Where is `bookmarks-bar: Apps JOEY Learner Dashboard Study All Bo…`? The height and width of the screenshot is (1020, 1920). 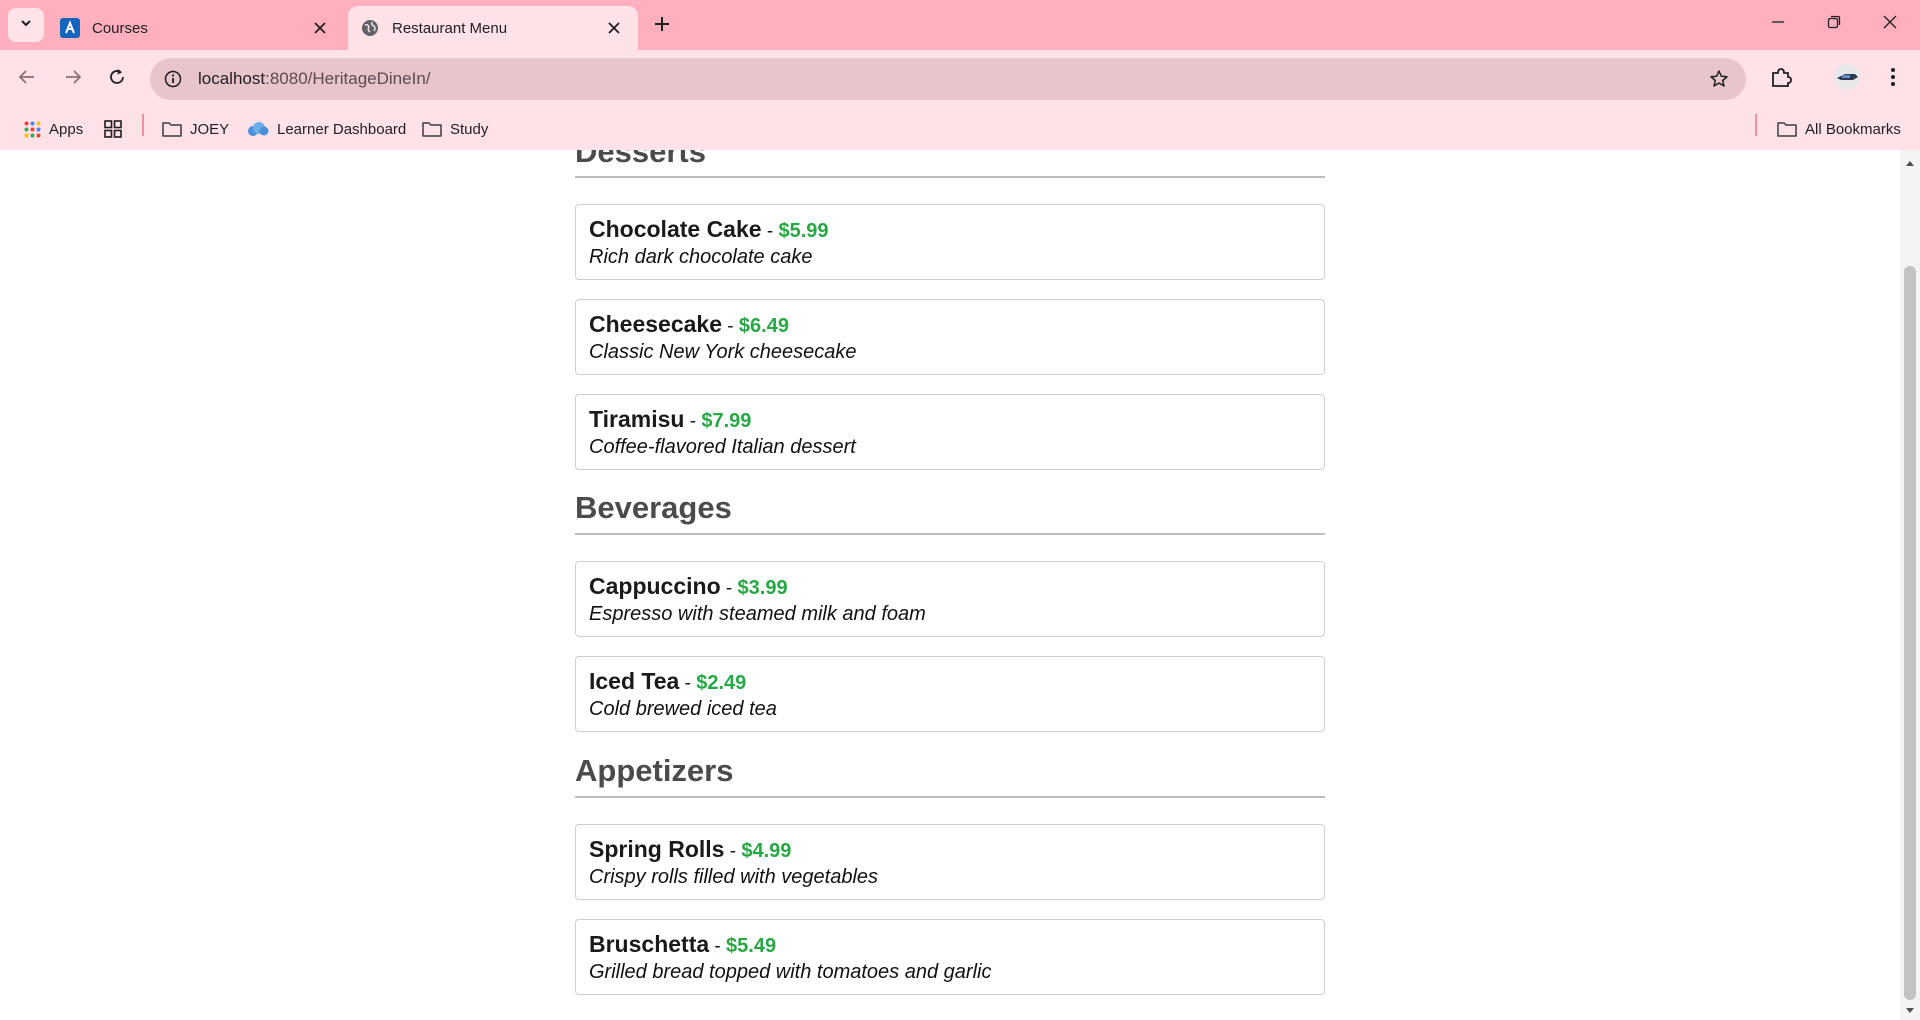 bookmarks-bar: Apps JOEY Learner Dashboard Study All Bo… is located at coordinates (960, 129).